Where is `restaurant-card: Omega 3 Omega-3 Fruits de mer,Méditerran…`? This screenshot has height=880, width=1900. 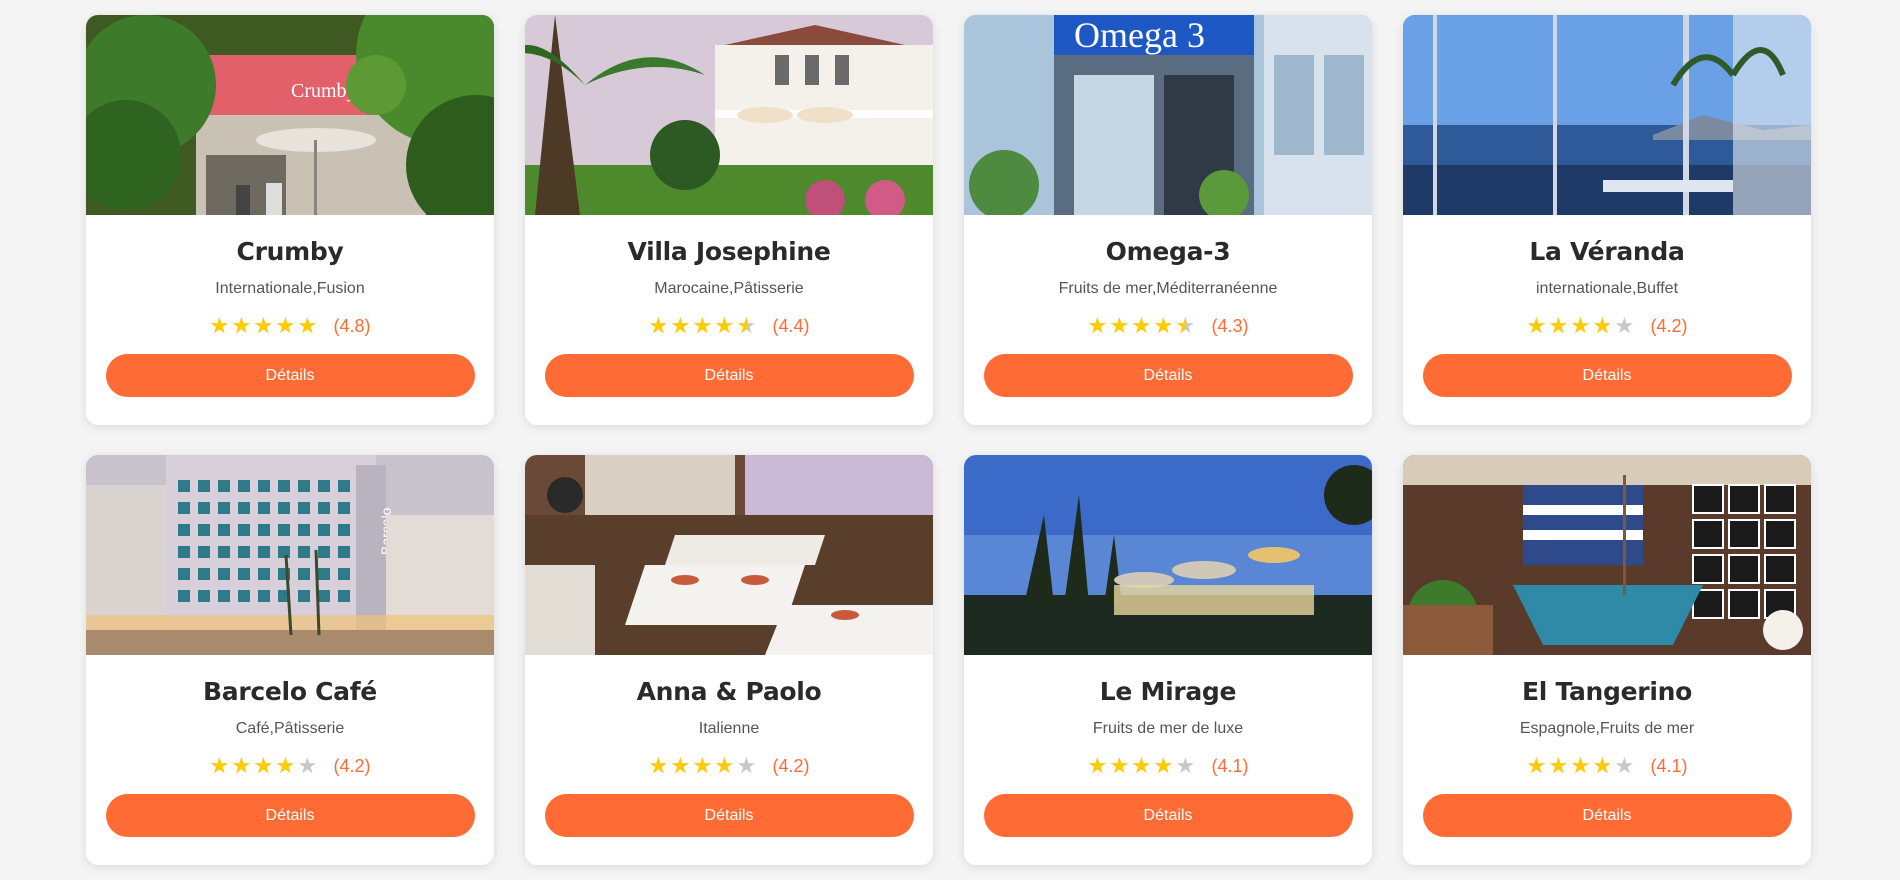 restaurant-card: Omega 3 Omega-3 Fruits de mer,Méditerran… is located at coordinates (1168, 220).